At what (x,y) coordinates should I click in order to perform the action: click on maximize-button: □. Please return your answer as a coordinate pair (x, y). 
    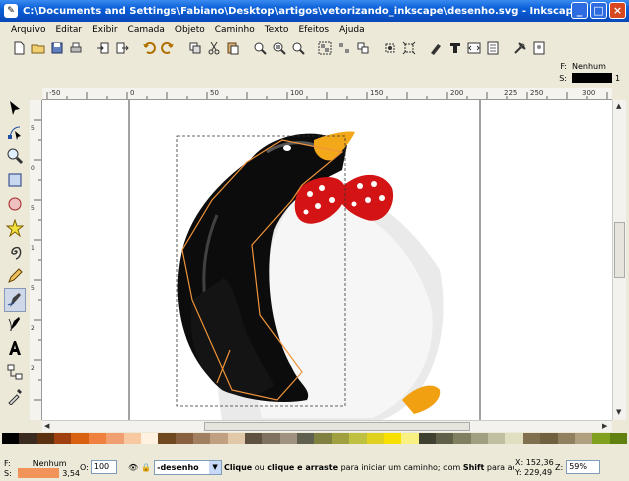
    Looking at the image, I should click on (598, 10).